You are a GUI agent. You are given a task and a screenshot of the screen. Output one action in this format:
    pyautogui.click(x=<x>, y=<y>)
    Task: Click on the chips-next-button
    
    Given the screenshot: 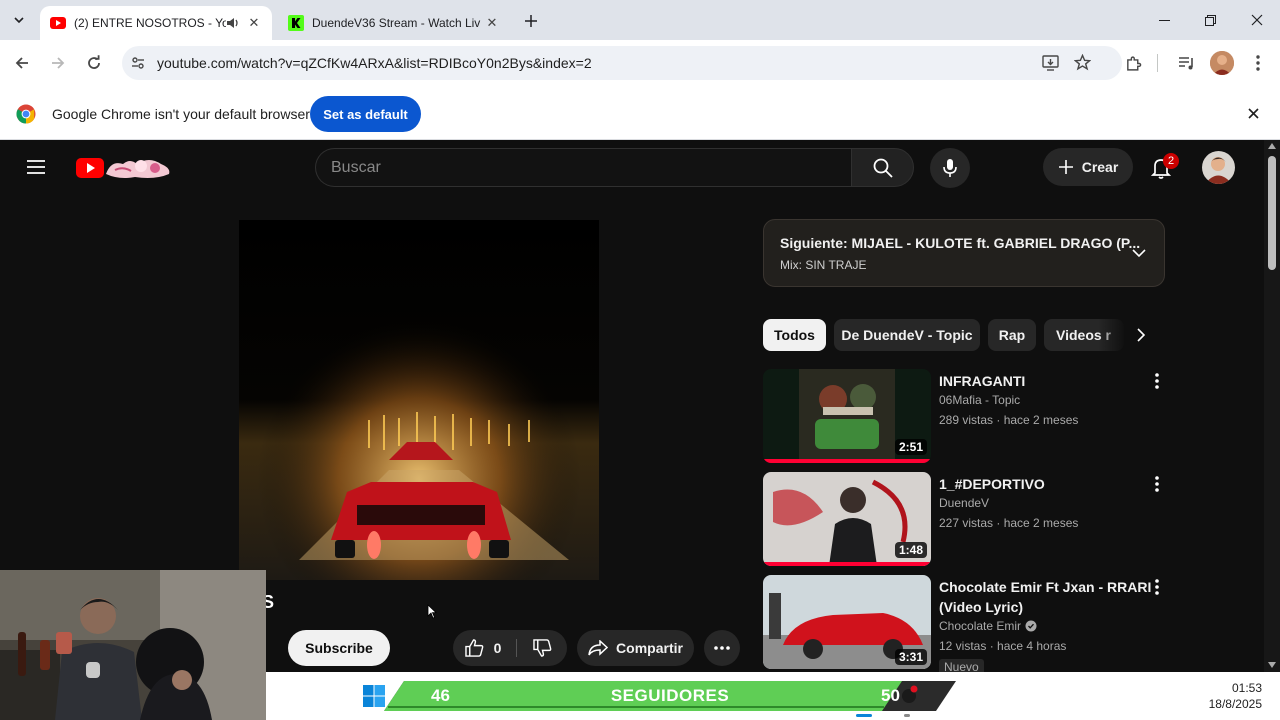 What is the action you would take?
    pyautogui.click(x=1141, y=335)
    